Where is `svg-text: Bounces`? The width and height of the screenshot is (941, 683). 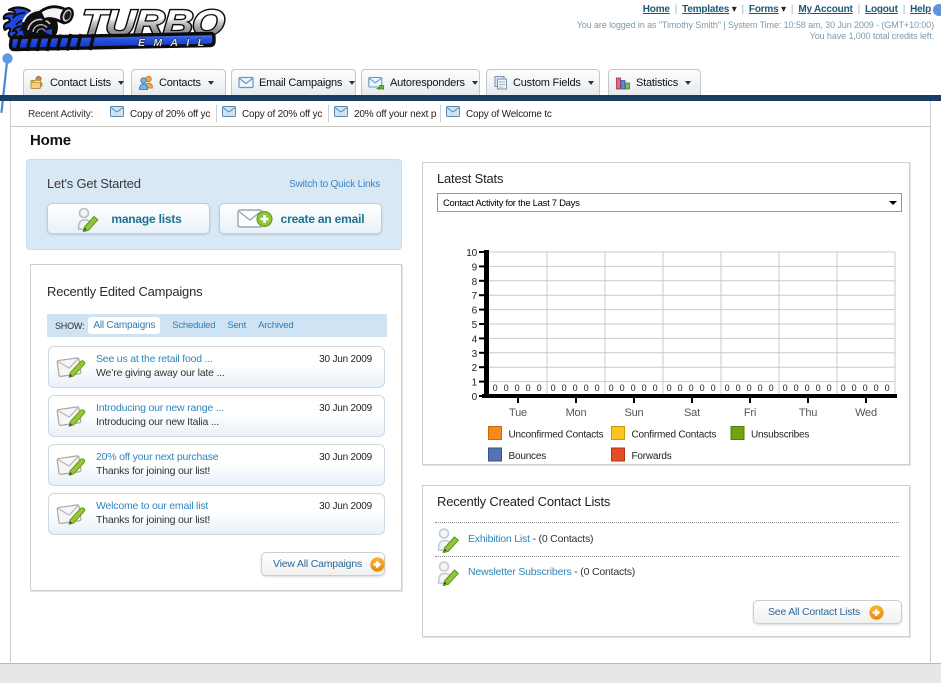
svg-text: Bounces is located at coordinates (528, 456).